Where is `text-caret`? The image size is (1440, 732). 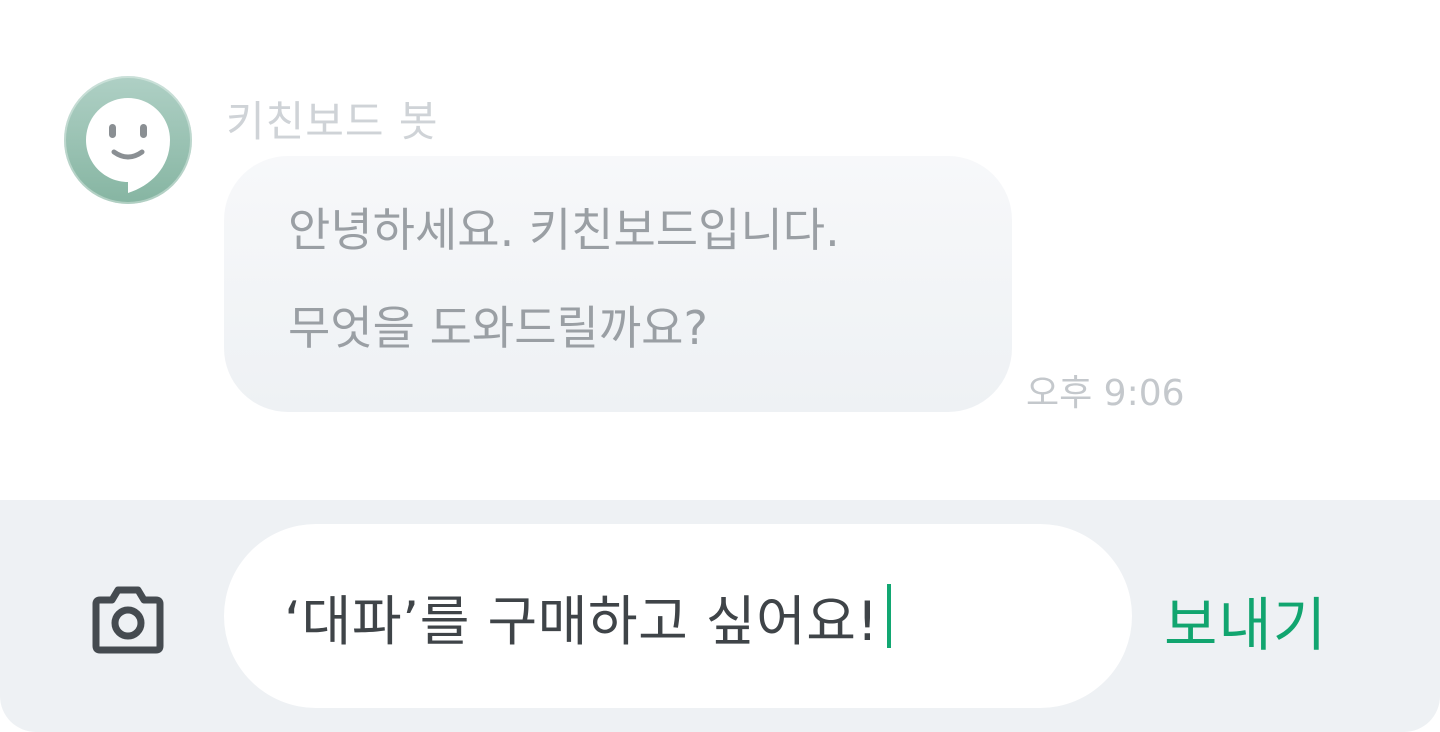 text-caret is located at coordinates (888, 616).